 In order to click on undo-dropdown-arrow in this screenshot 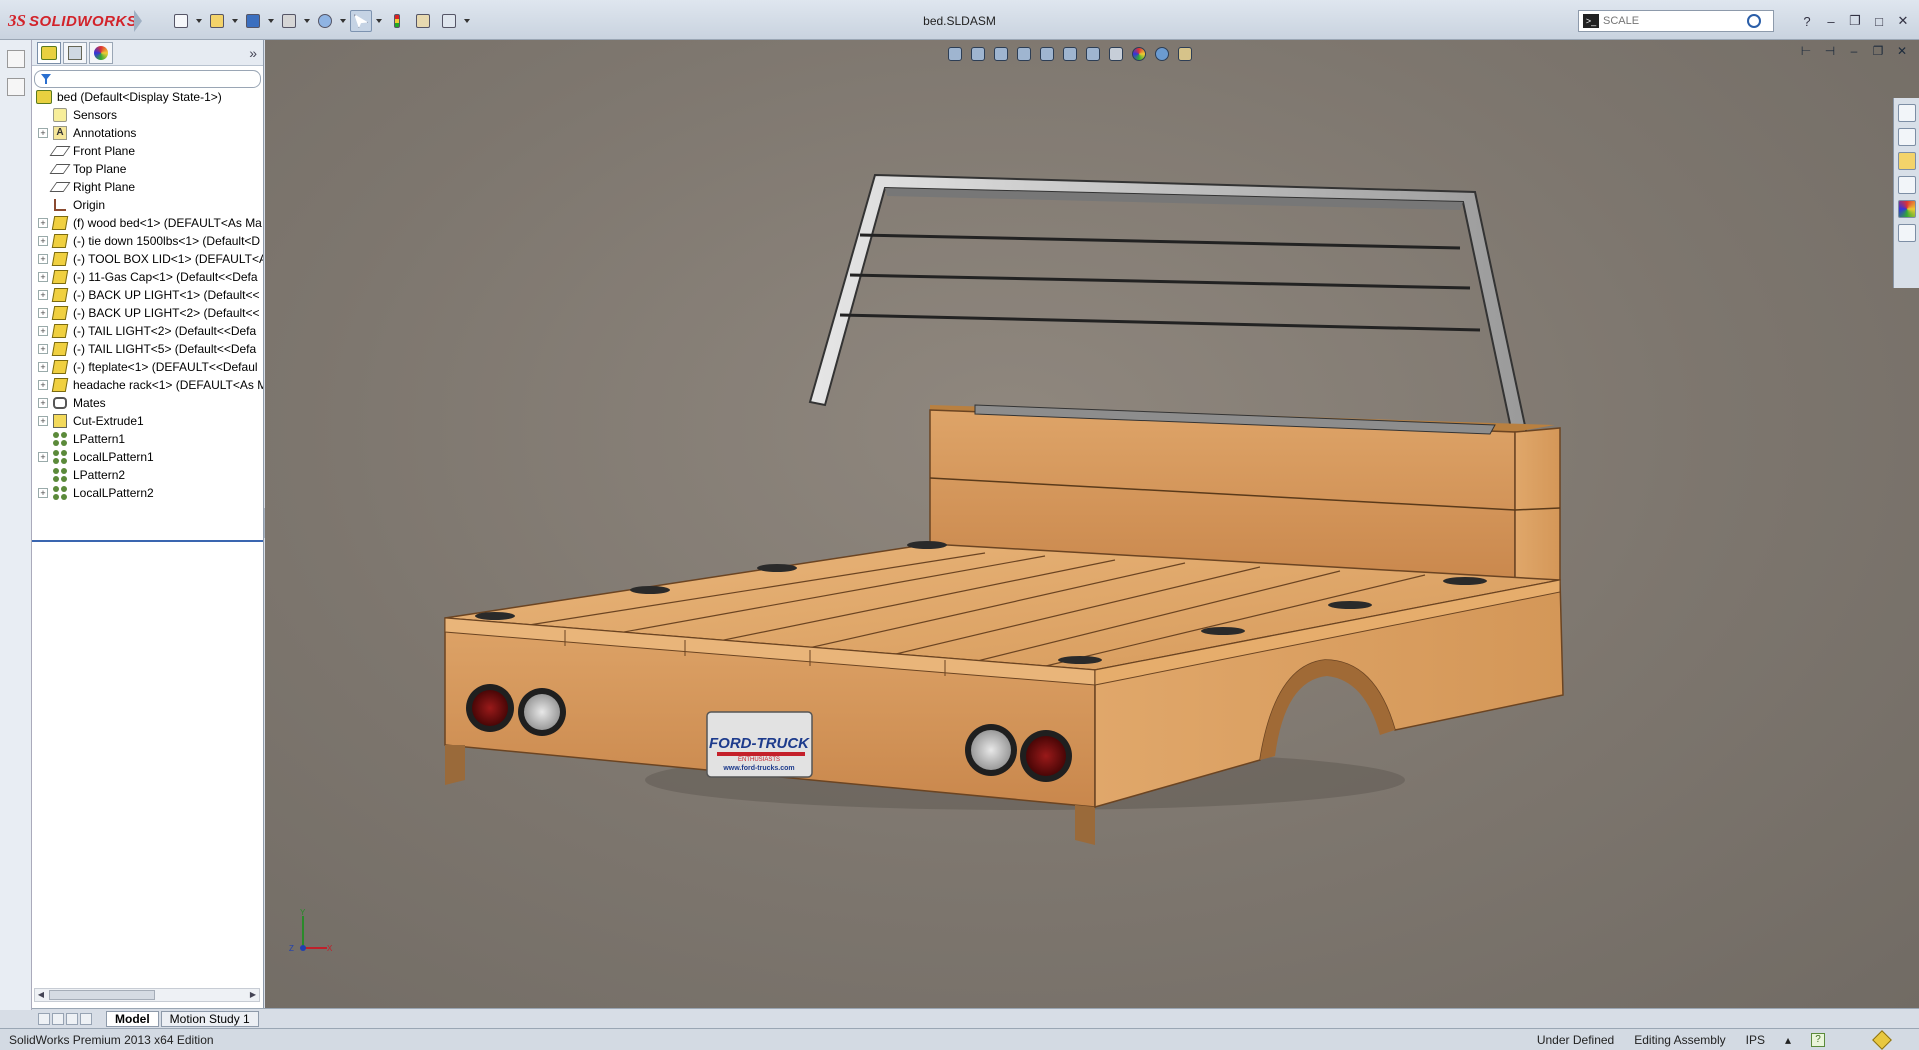, I will do `click(343, 21)`.